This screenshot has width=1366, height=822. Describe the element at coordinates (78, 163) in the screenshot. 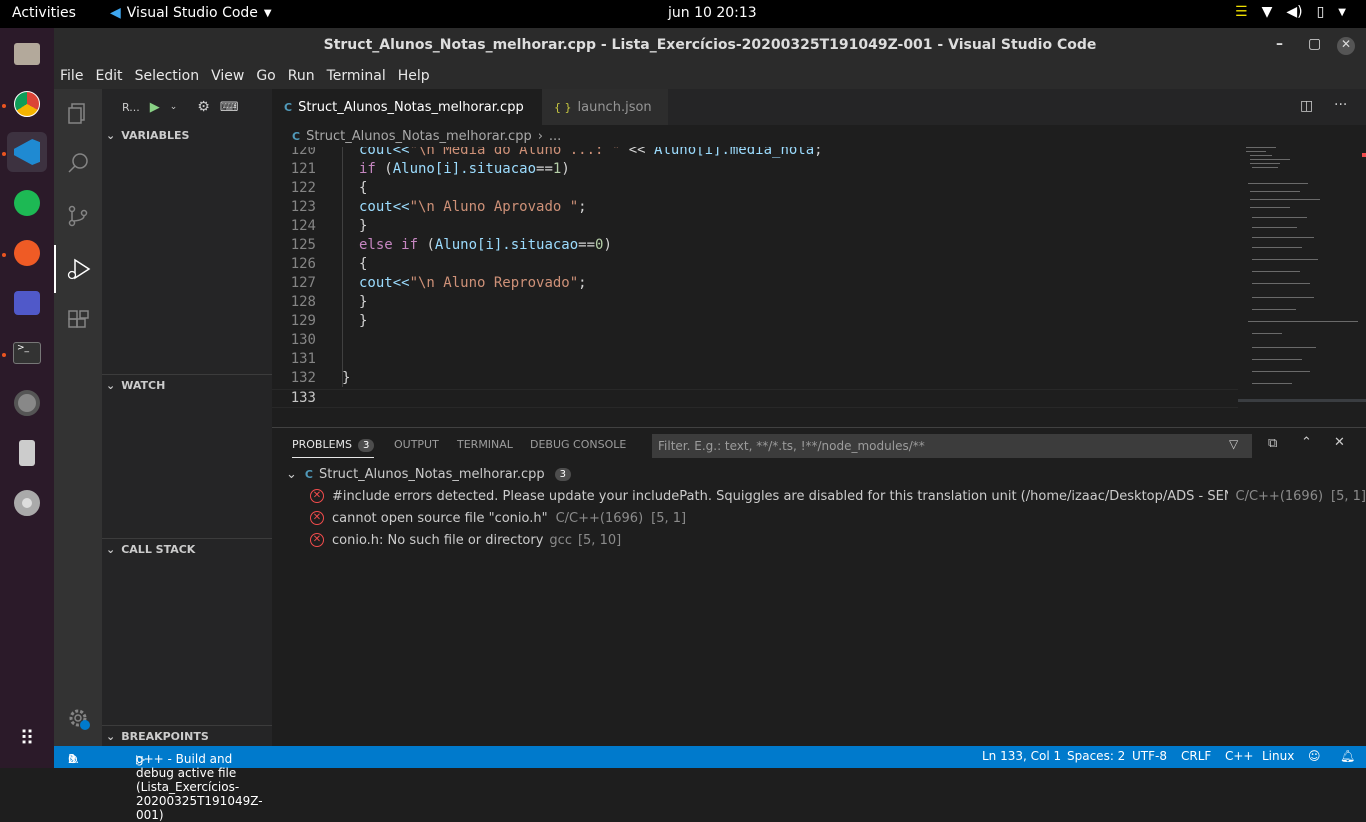

I see `search-icon` at that location.